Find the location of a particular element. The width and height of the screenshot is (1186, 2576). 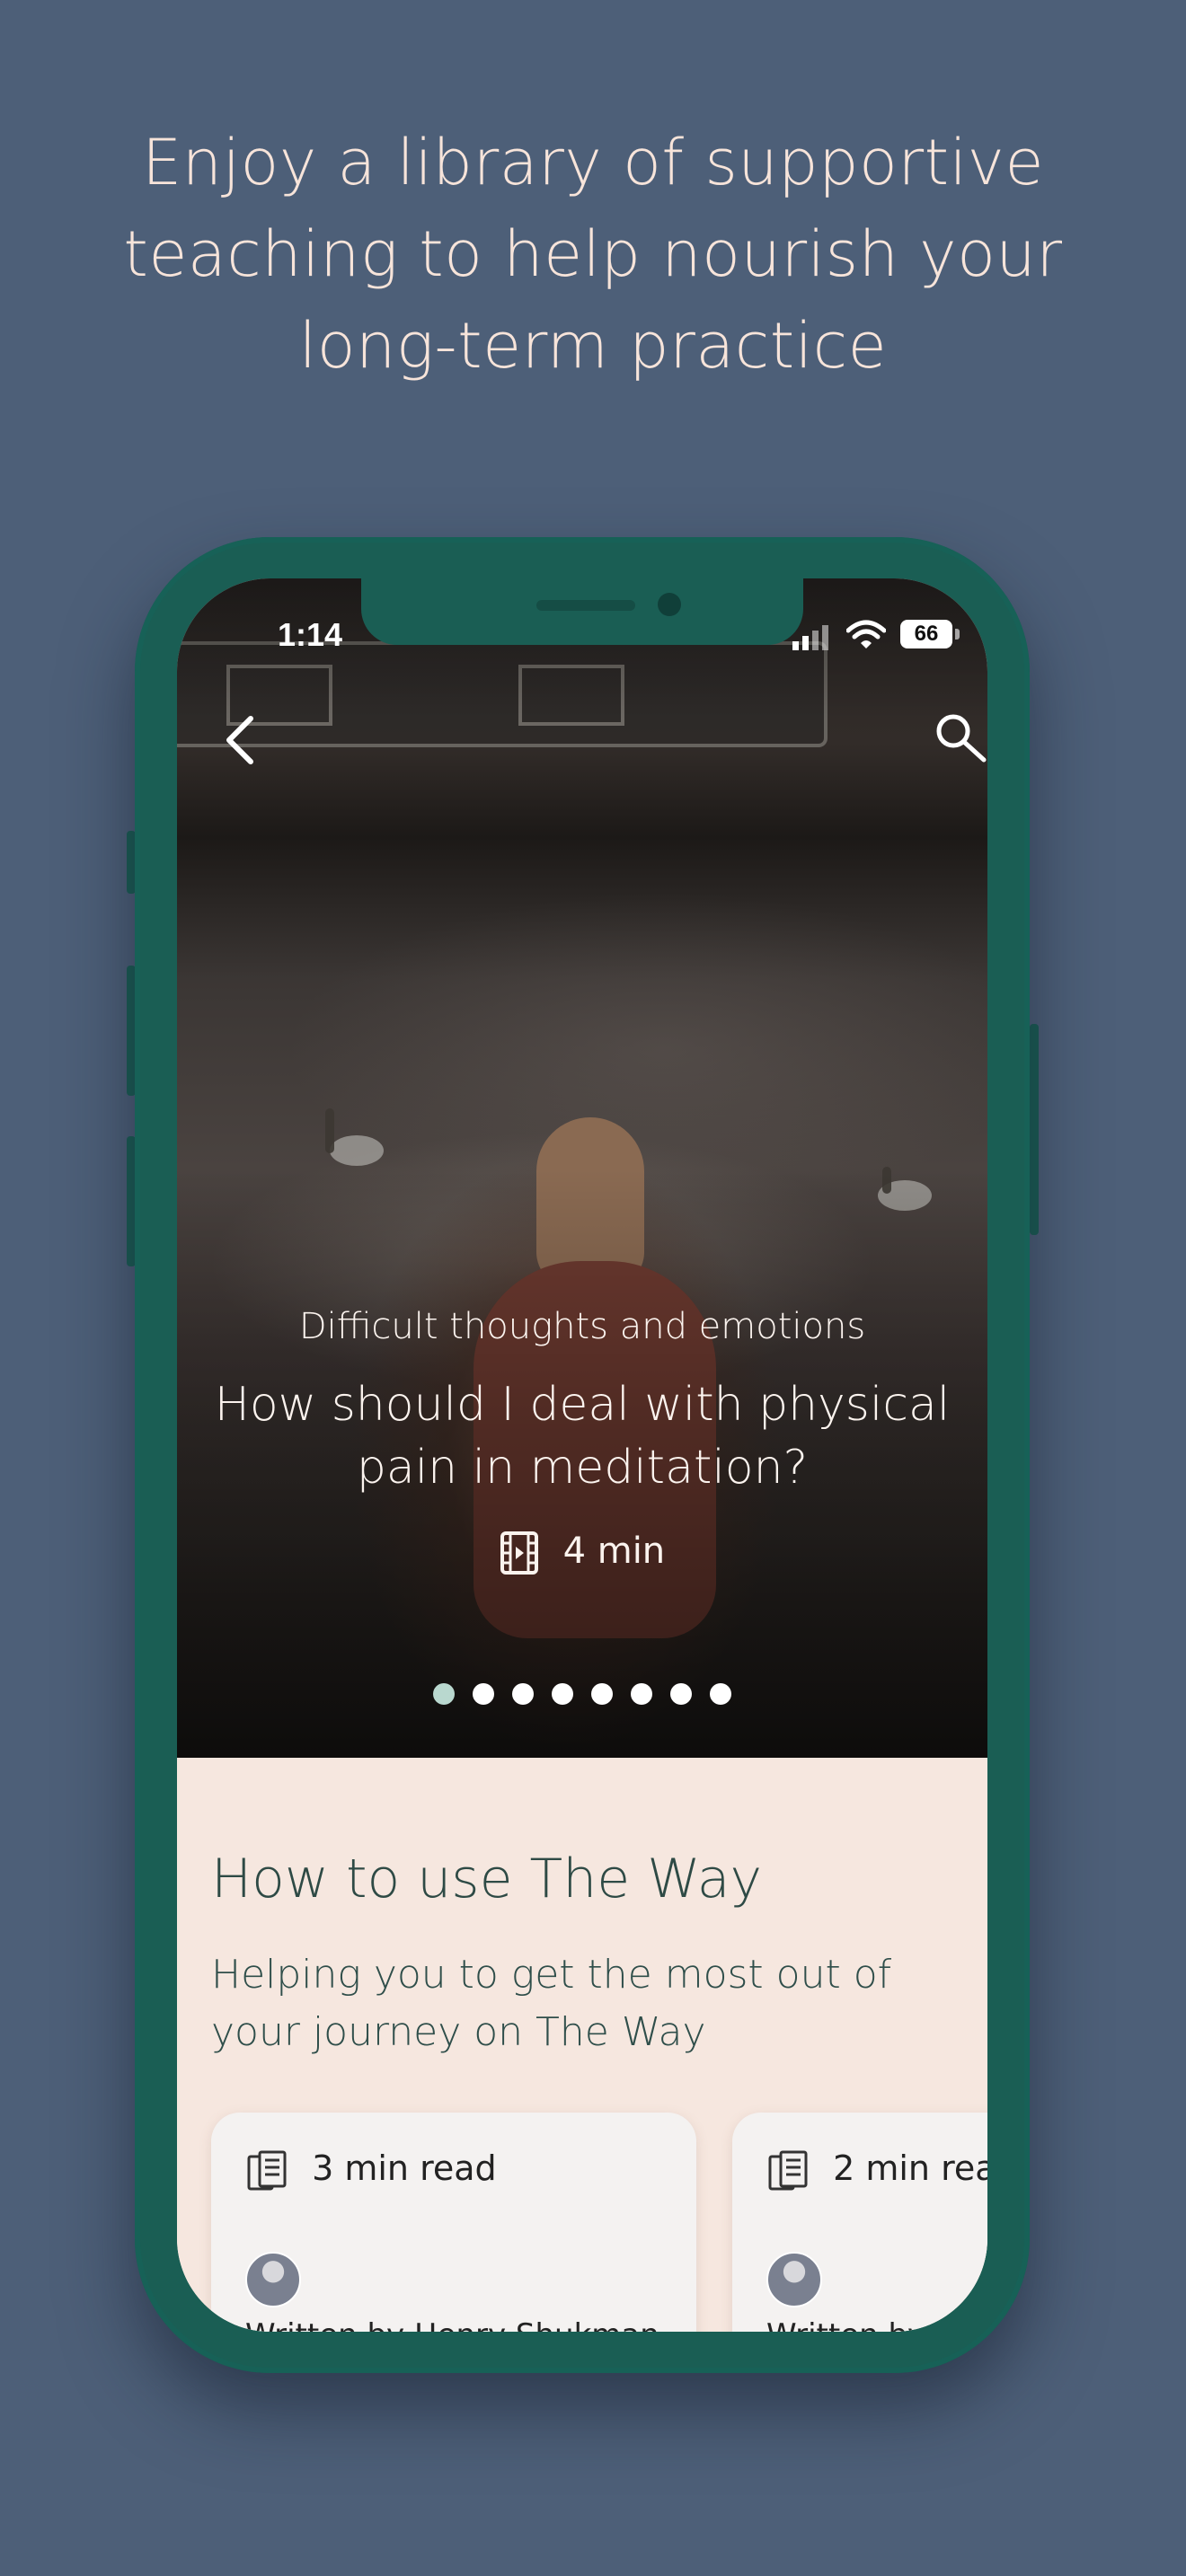

battery-tip is located at coordinates (957, 634).